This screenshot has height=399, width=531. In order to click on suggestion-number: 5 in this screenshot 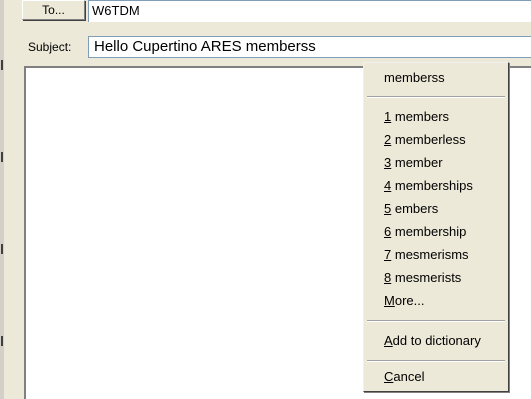, I will do `click(388, 208)`.